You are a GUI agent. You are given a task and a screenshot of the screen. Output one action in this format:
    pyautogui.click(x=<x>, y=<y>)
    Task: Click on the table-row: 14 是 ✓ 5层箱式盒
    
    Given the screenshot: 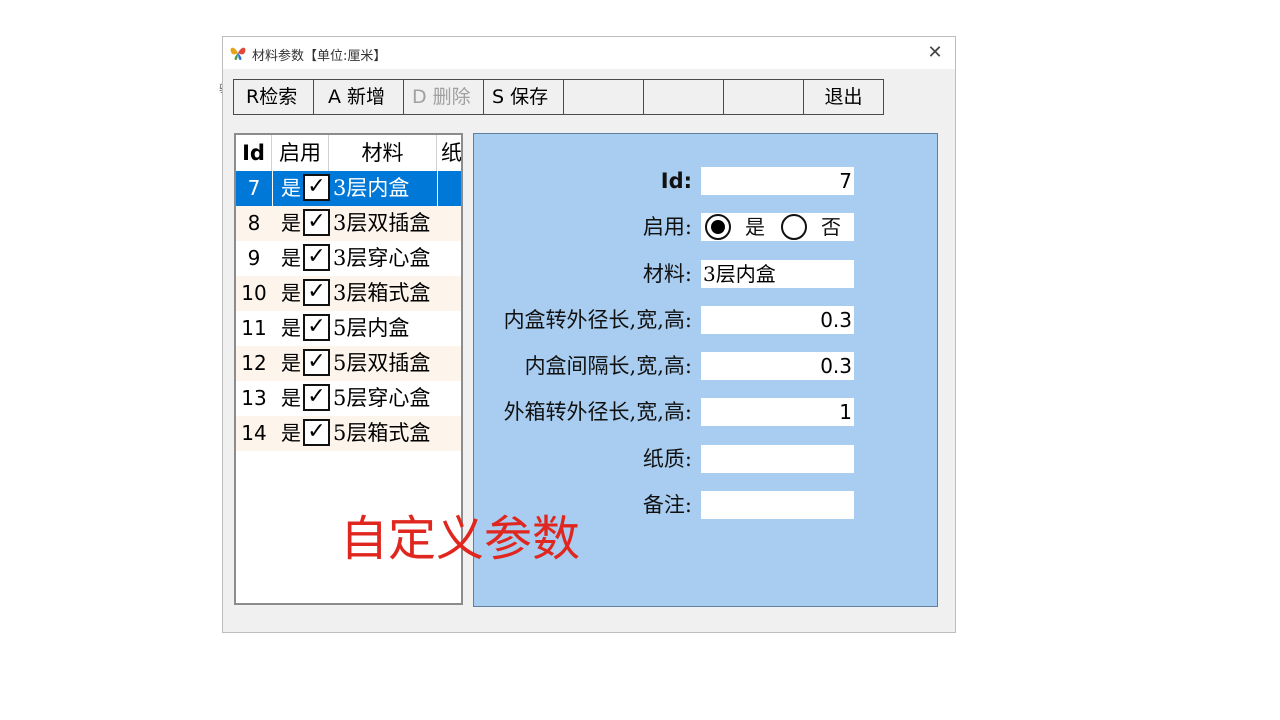 What is the action you would take?
    pyautogui.click(x=348, y=433)
    